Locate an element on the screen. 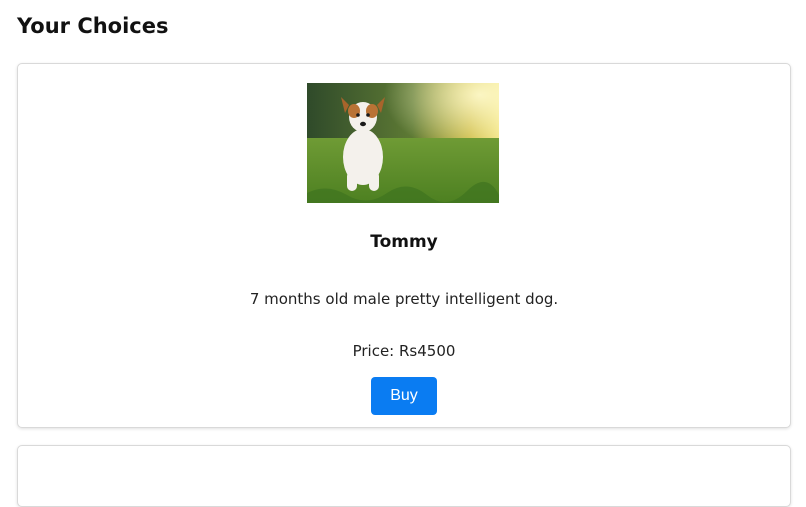  pet-name: Tommy is located at coordinates (404, 242).